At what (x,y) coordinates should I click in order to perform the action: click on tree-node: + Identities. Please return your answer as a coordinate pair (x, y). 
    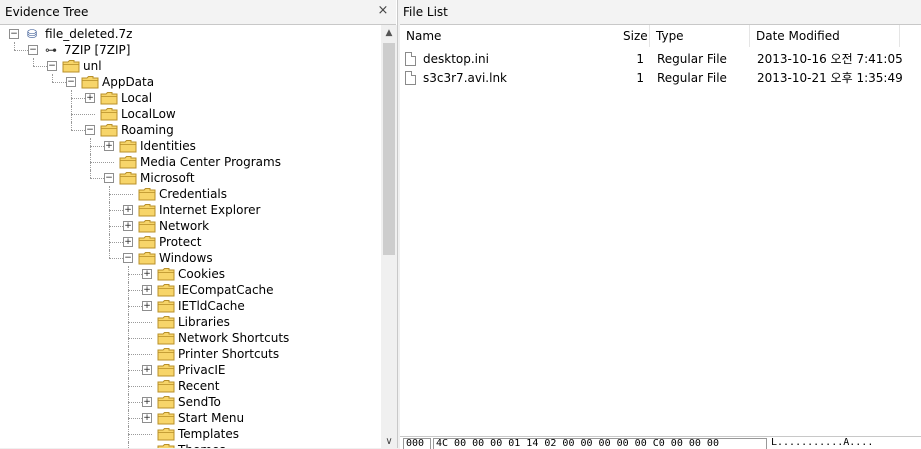
    Looking at the image, I should click on (190, 146).